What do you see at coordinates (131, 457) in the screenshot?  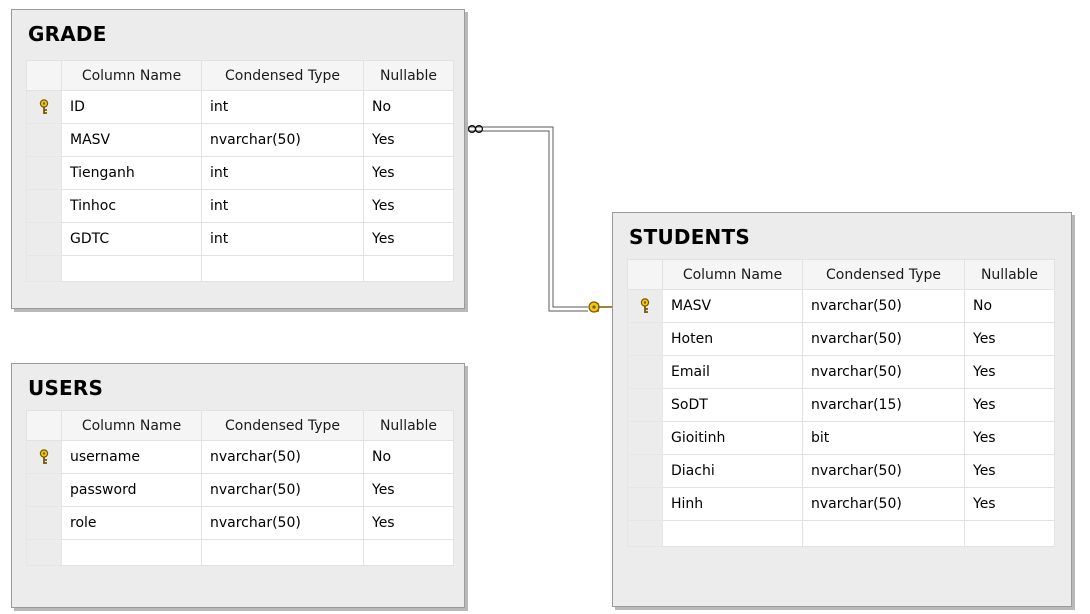 I see `column-name: username` at bounding box center [131, 457].